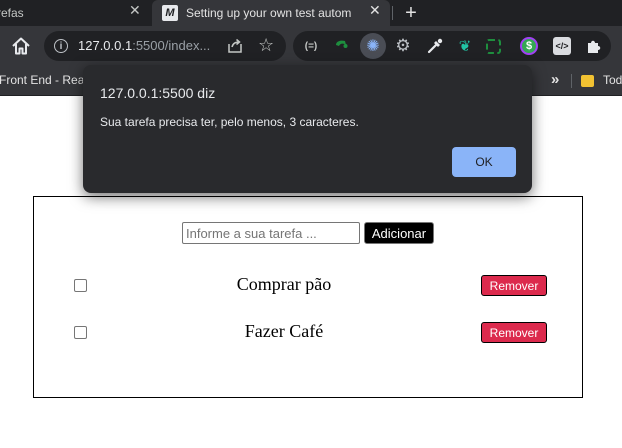  What do you see at coordinates (266, 45) in the screenshot?
I see `bookmark-star-icon: ☆` at bounding box center [266, 45].